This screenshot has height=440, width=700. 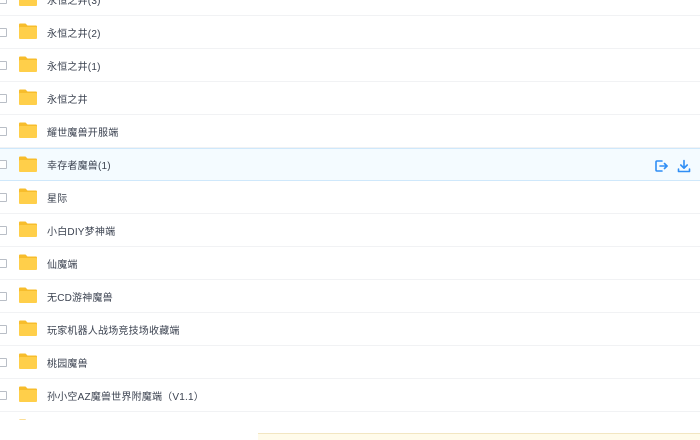 What do you see at coordinates (113, 329) in the screenshot?
I see `file-name: 玩家机器人战场竞技场收藏端` at bounding box center [113, 329].